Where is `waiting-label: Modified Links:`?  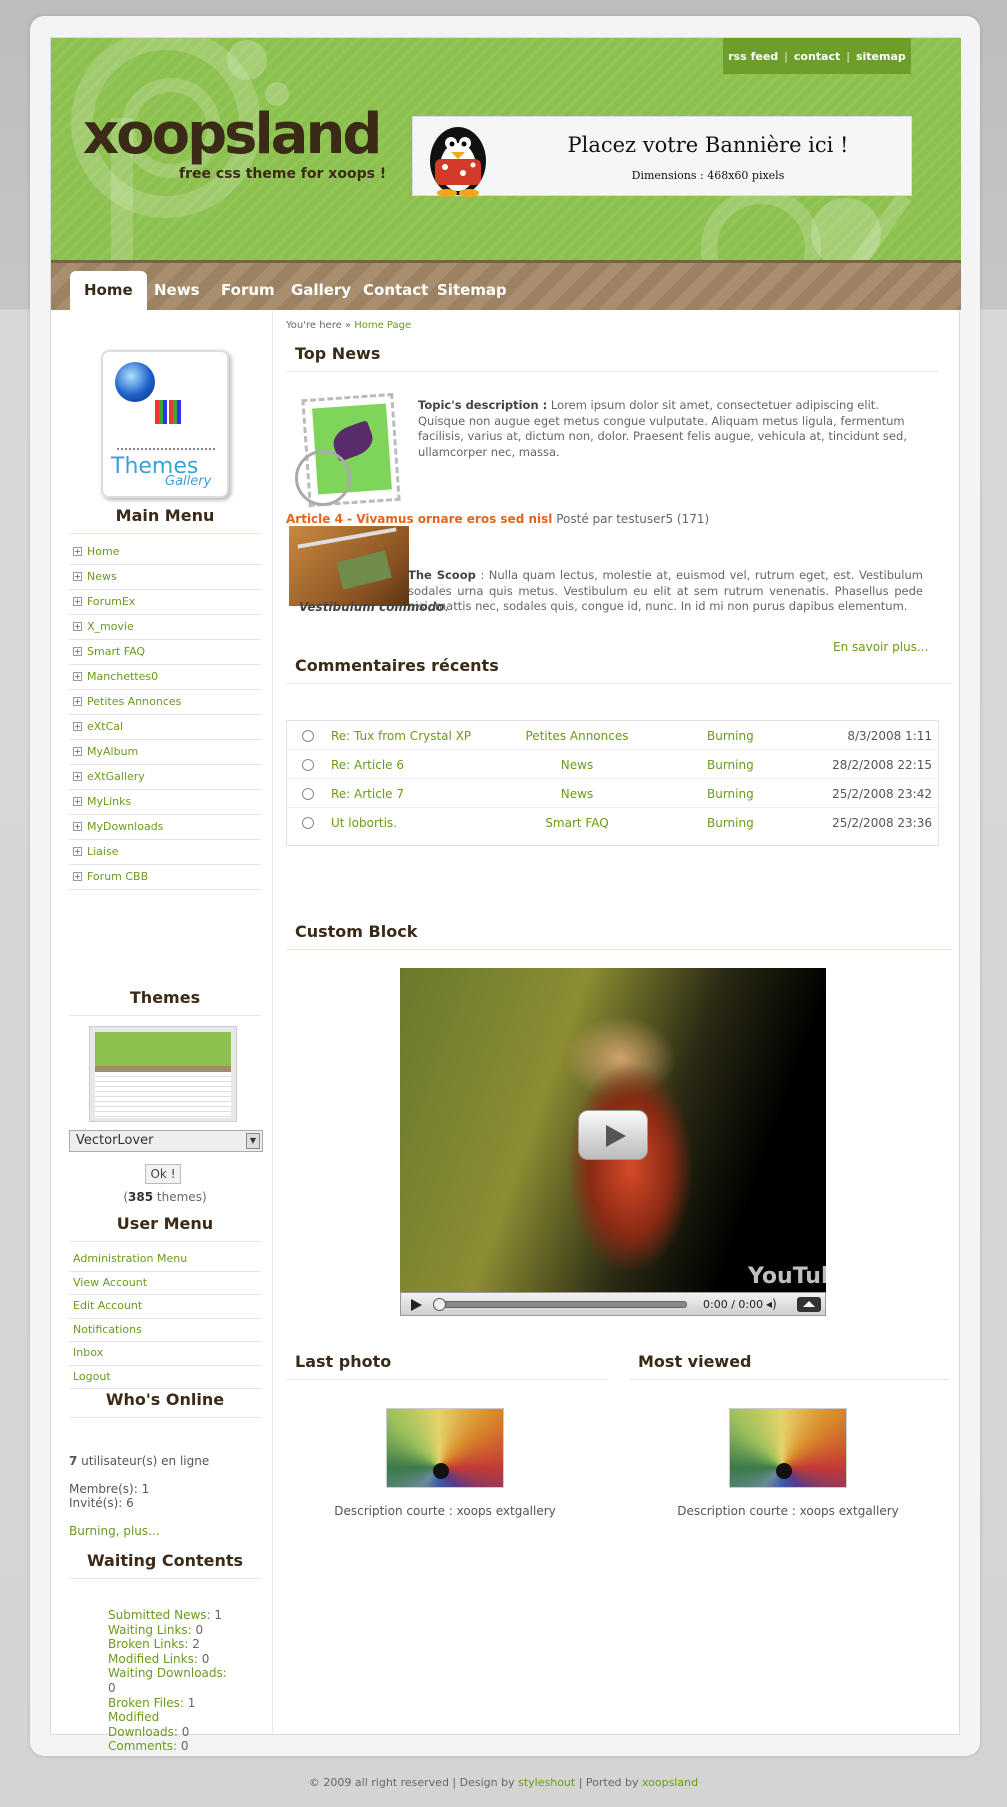 waiting-label: Modified Links: is located at coordinates (153, 1659).